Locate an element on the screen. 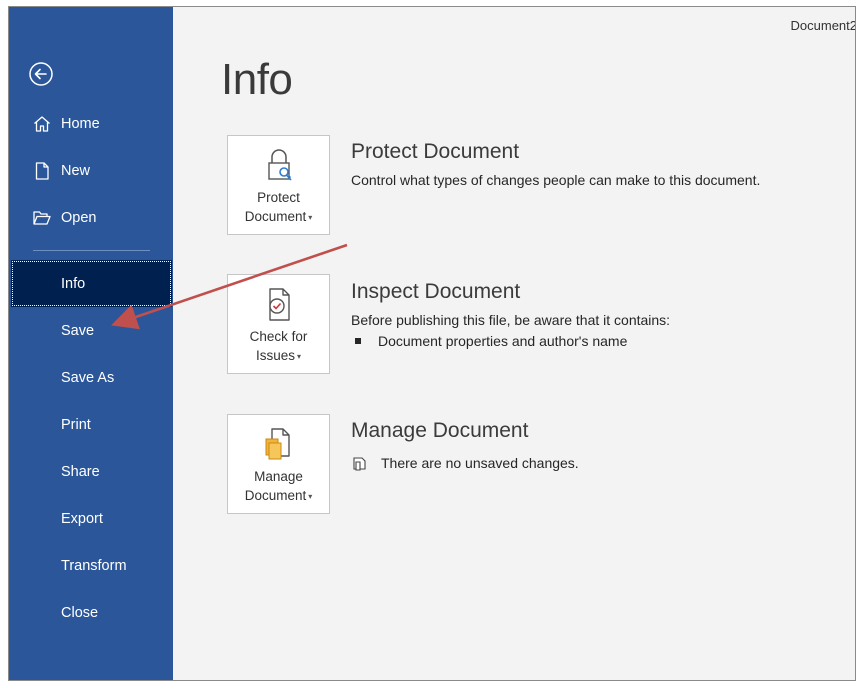 The height and width of the screenshot is (684, 860). sidebar-item-home: Home is located at coordinates (91, 124).